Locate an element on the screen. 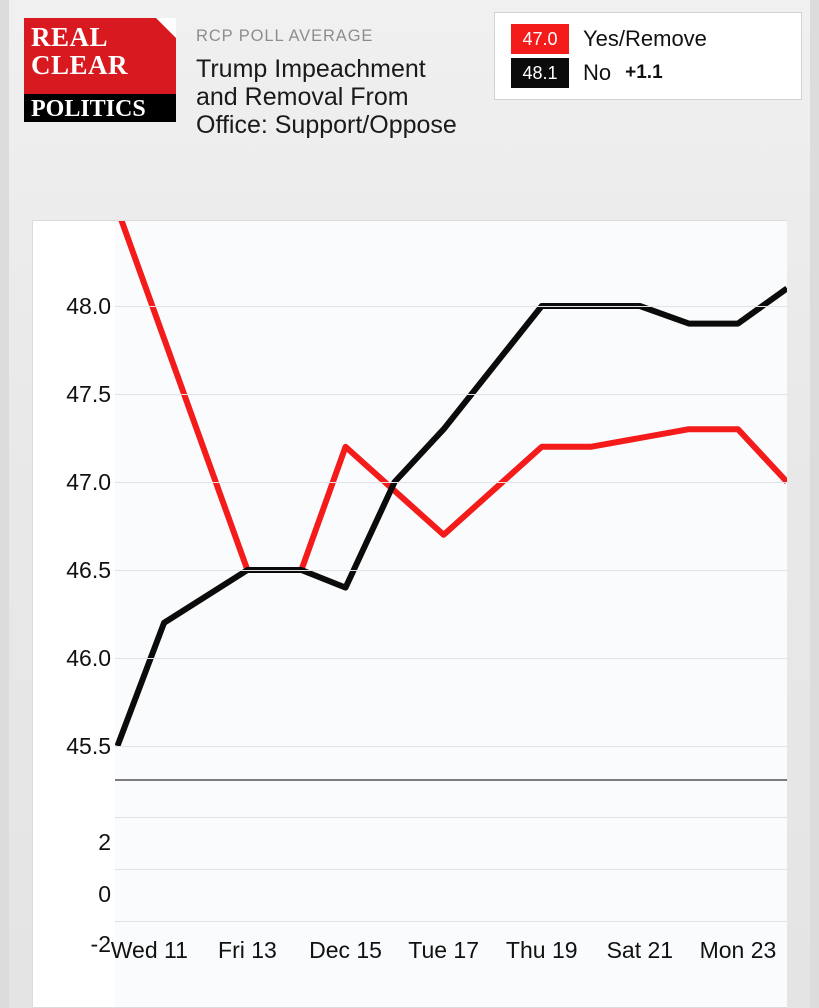 The width and height of the screenshot is (819, 1008). legend-label-no: No is located at coordinates (597, 72).